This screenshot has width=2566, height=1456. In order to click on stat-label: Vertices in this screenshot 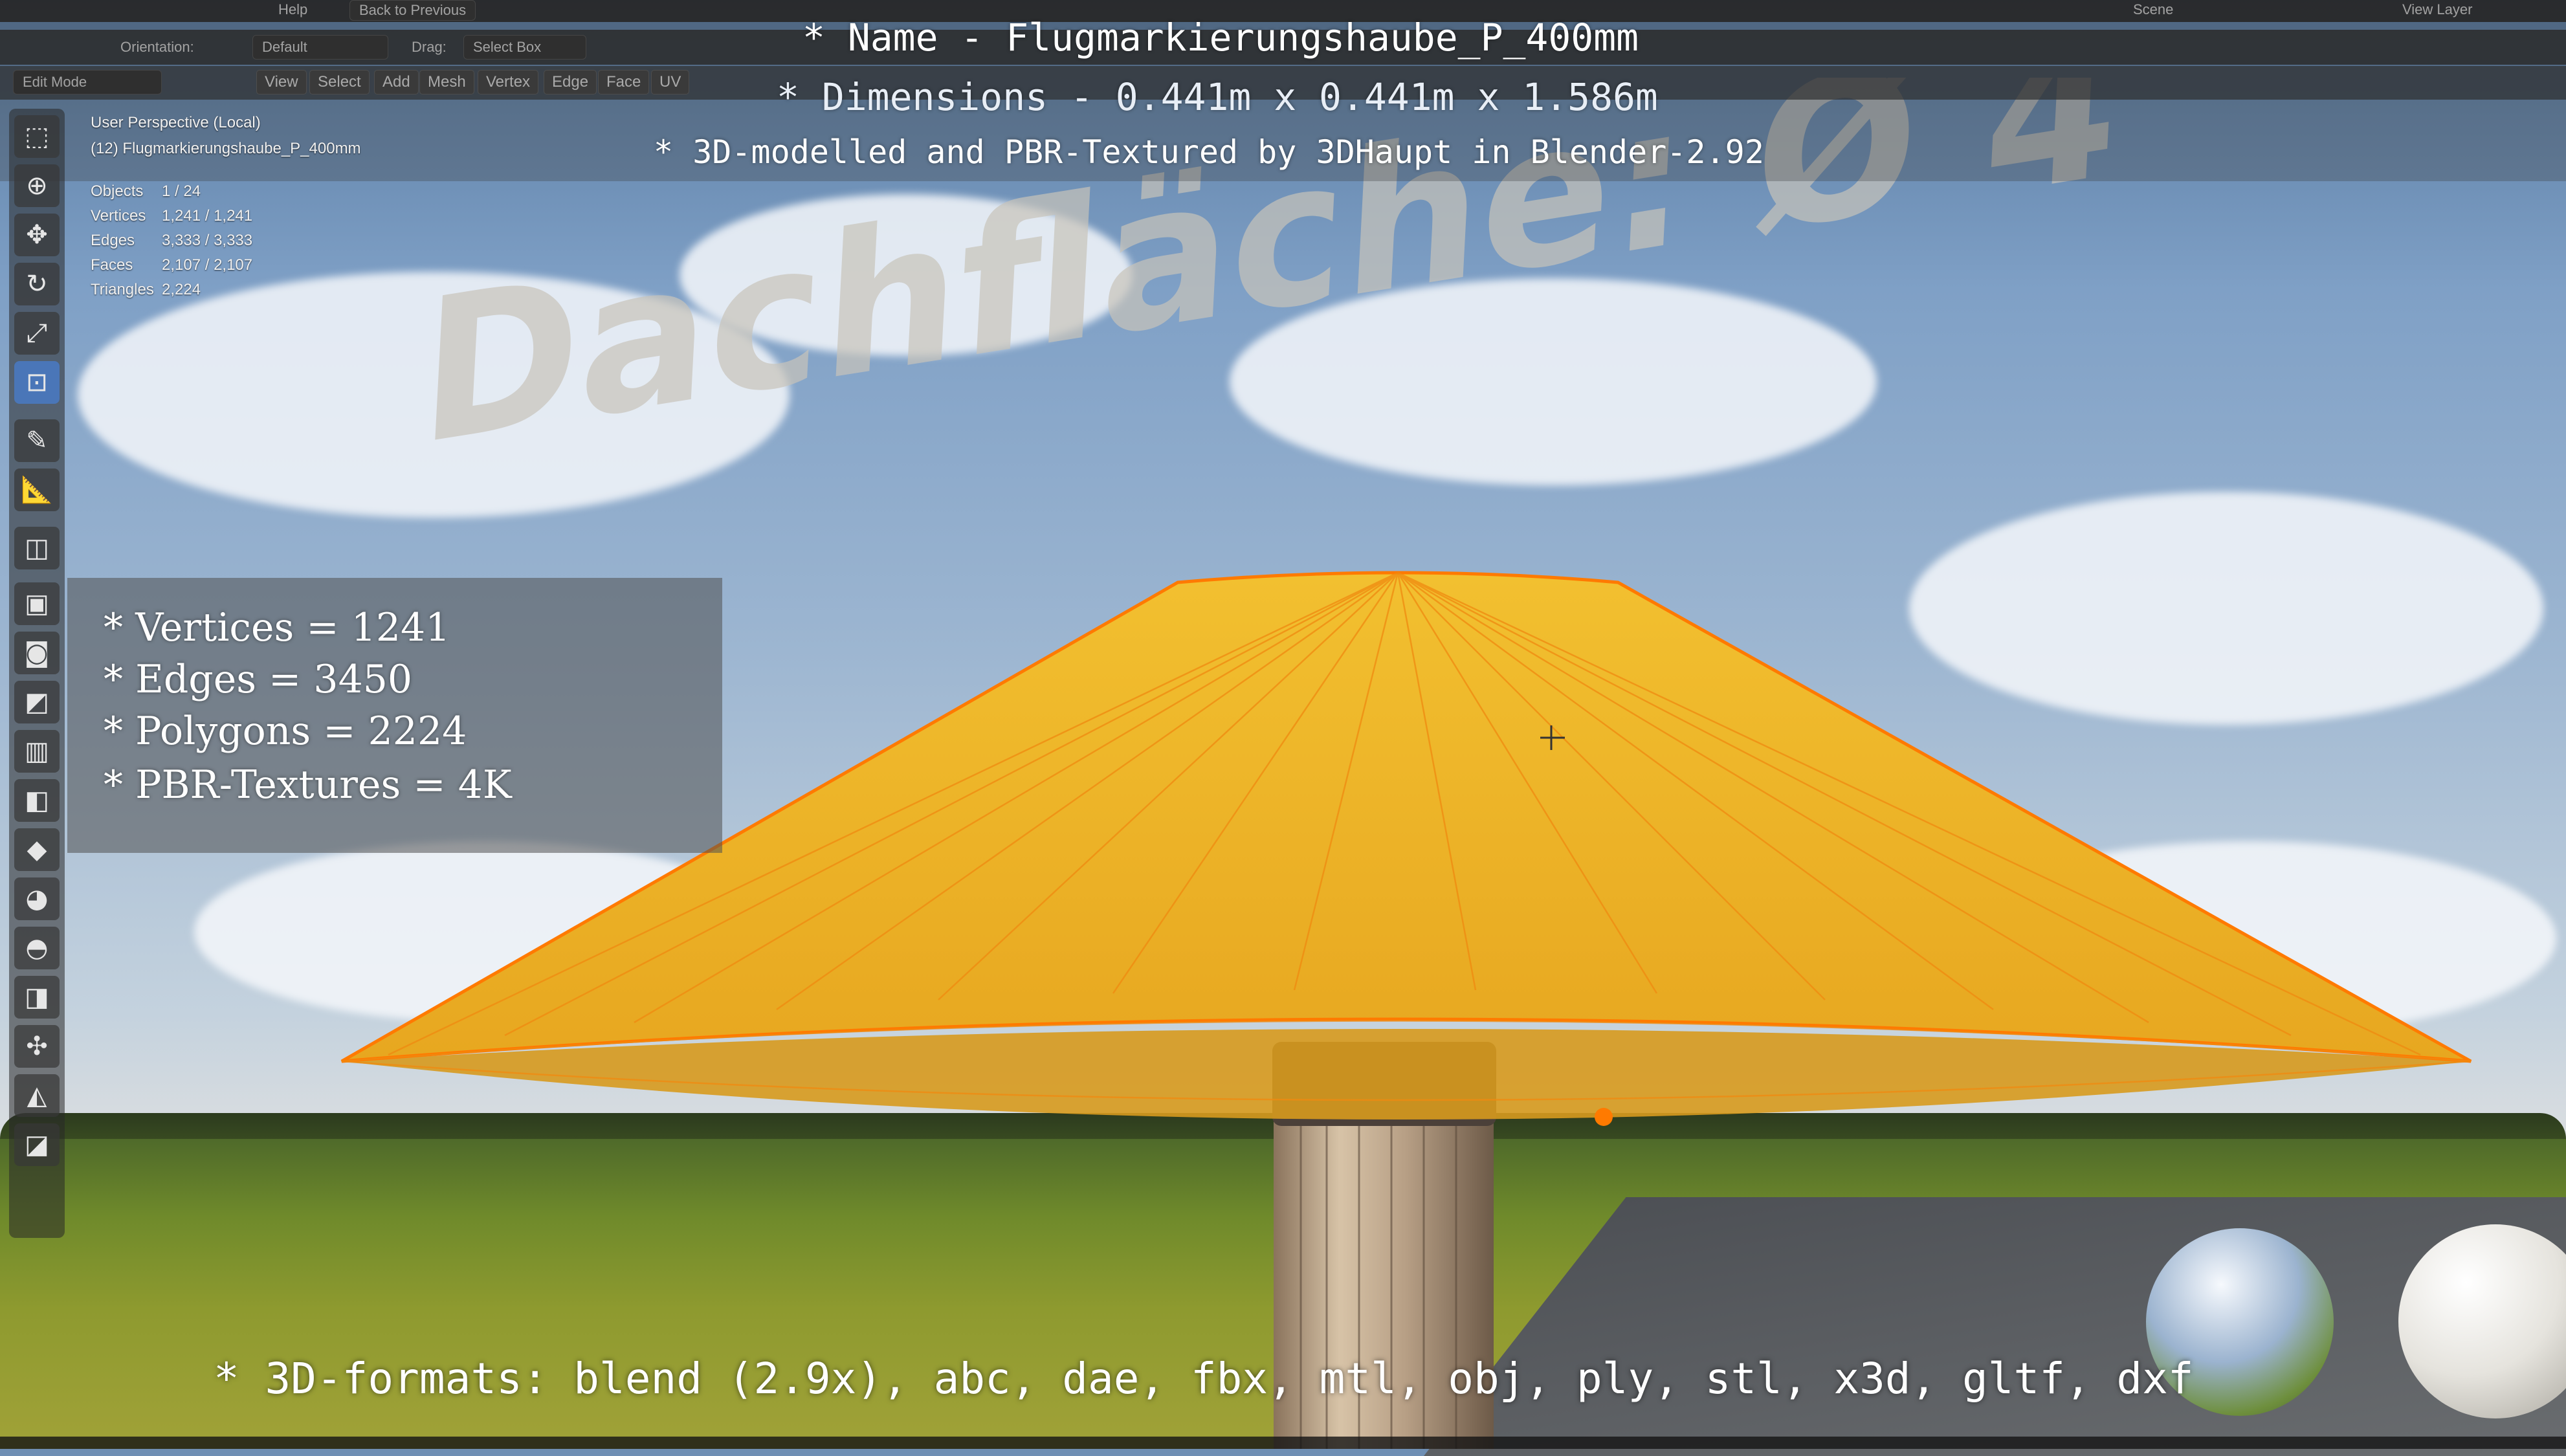, I will do `click(119, 216)`.